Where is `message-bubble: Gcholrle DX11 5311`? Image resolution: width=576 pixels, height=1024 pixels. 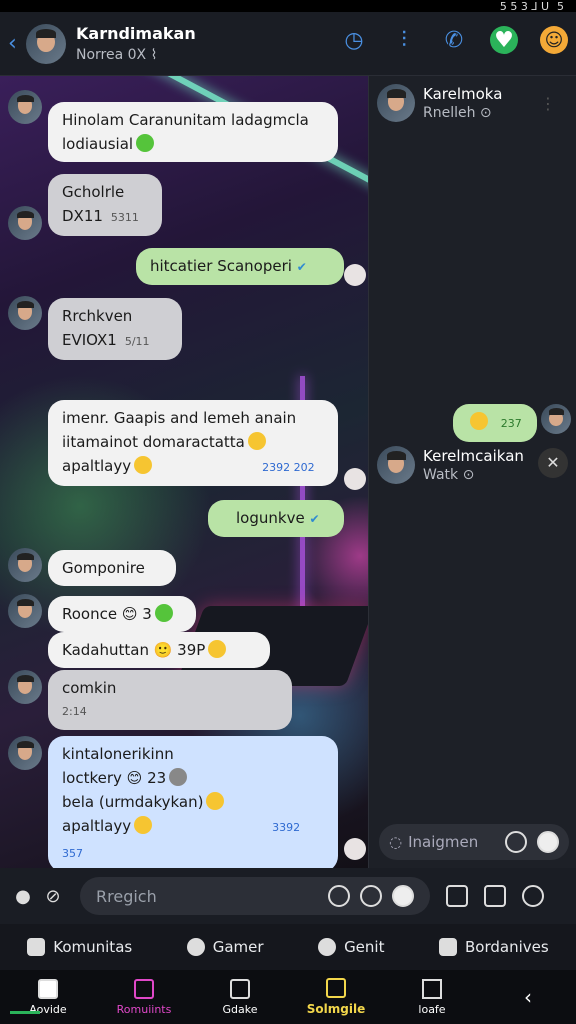 message-bubble: Gcholrle DX11 5311 is located at coordinates (105, 205).